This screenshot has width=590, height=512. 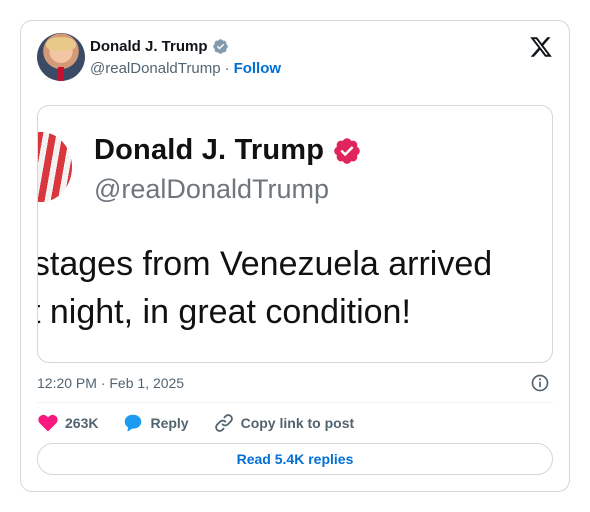 What do you see at coordinates (61, 74) in the screenshot?
I see `avatar-tie` at bounding box center [61, 74].